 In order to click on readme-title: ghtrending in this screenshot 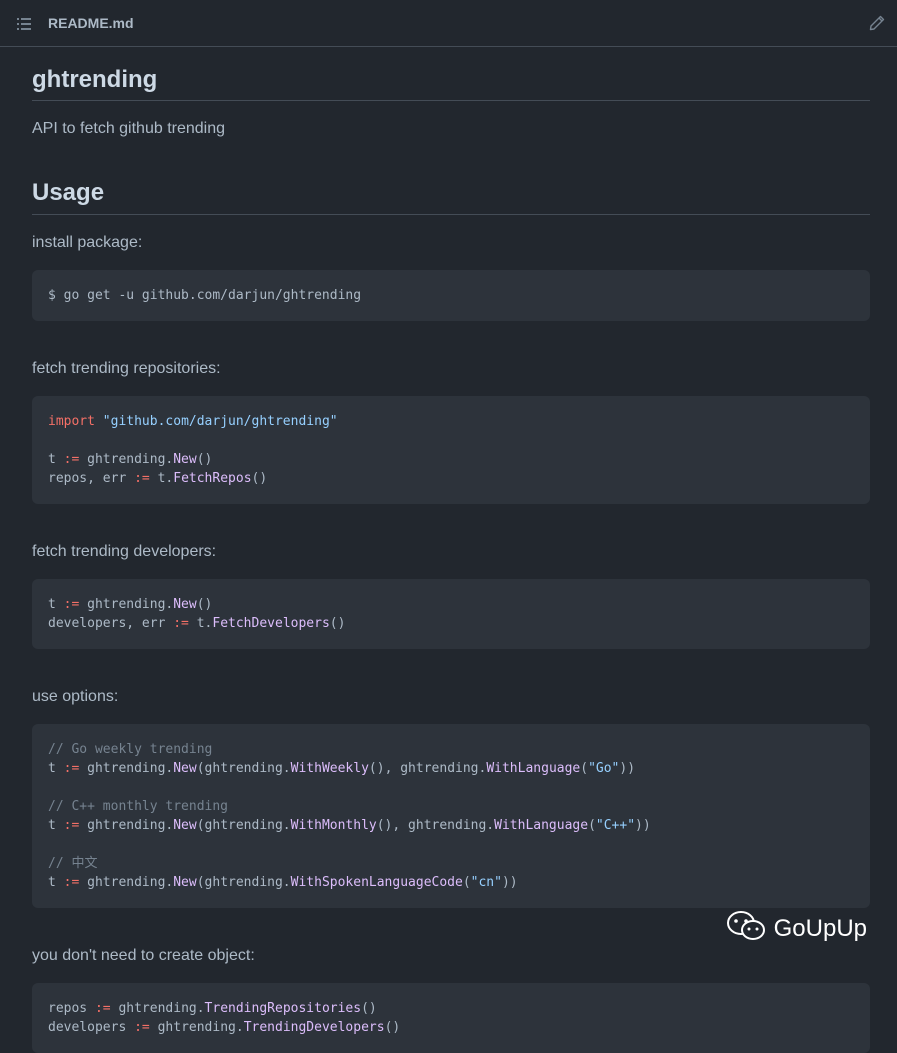, I will do `click(451, 74)`.